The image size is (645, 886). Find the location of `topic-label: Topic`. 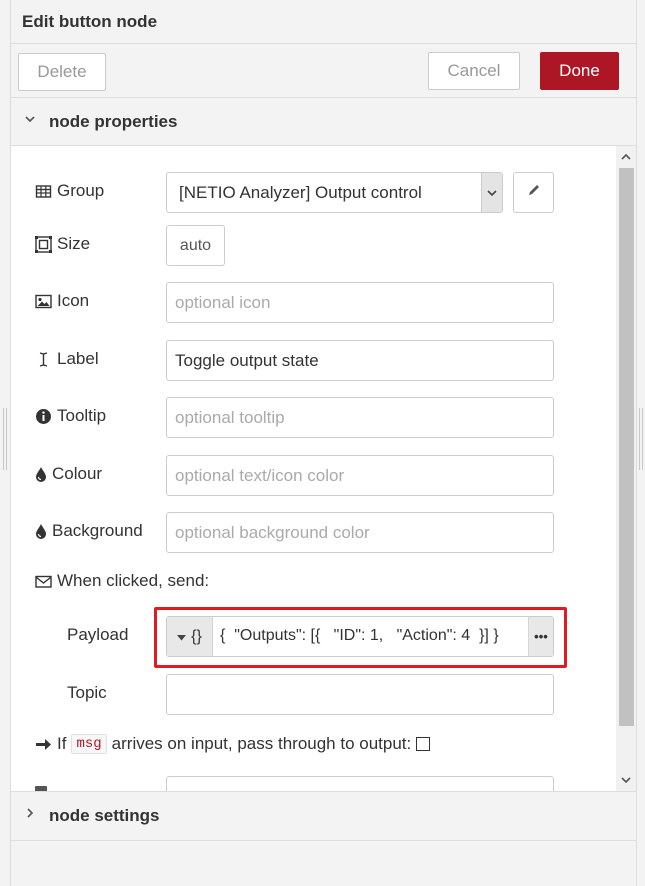

topic-label: Topic is located at coordinates (87, 692).